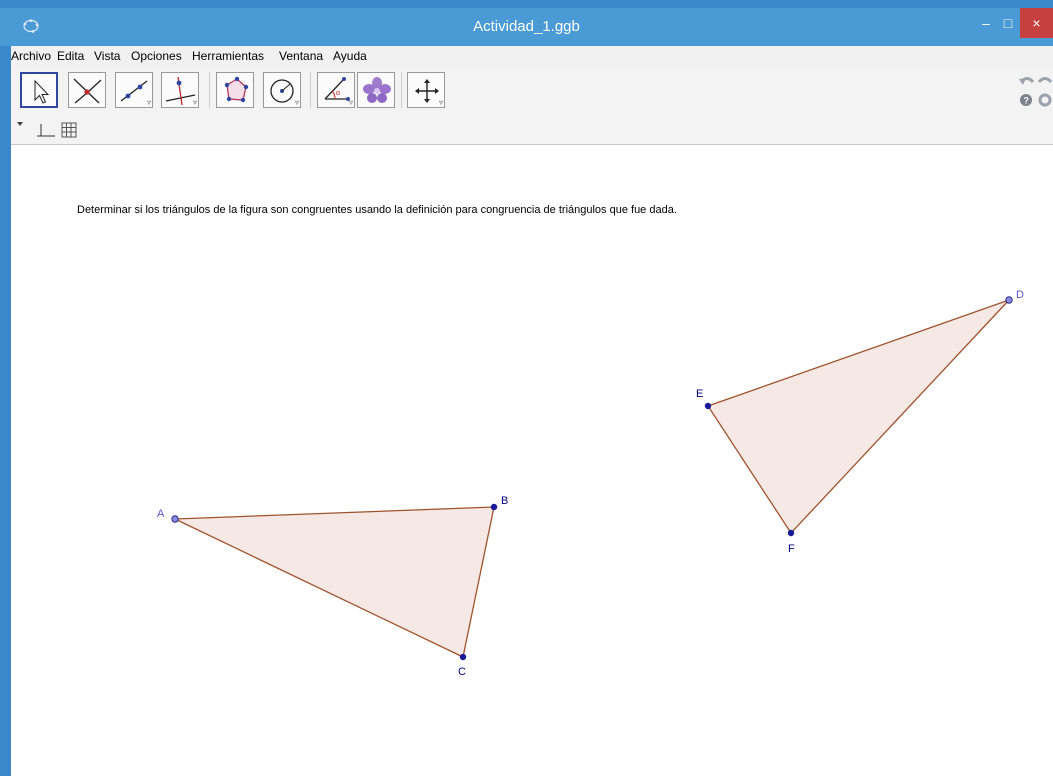 This screenshot has height=776, width=1053. What do you see at coordinates (708, 406) in the screenshot?
I see `point-e` at bounding box center [708, 406].